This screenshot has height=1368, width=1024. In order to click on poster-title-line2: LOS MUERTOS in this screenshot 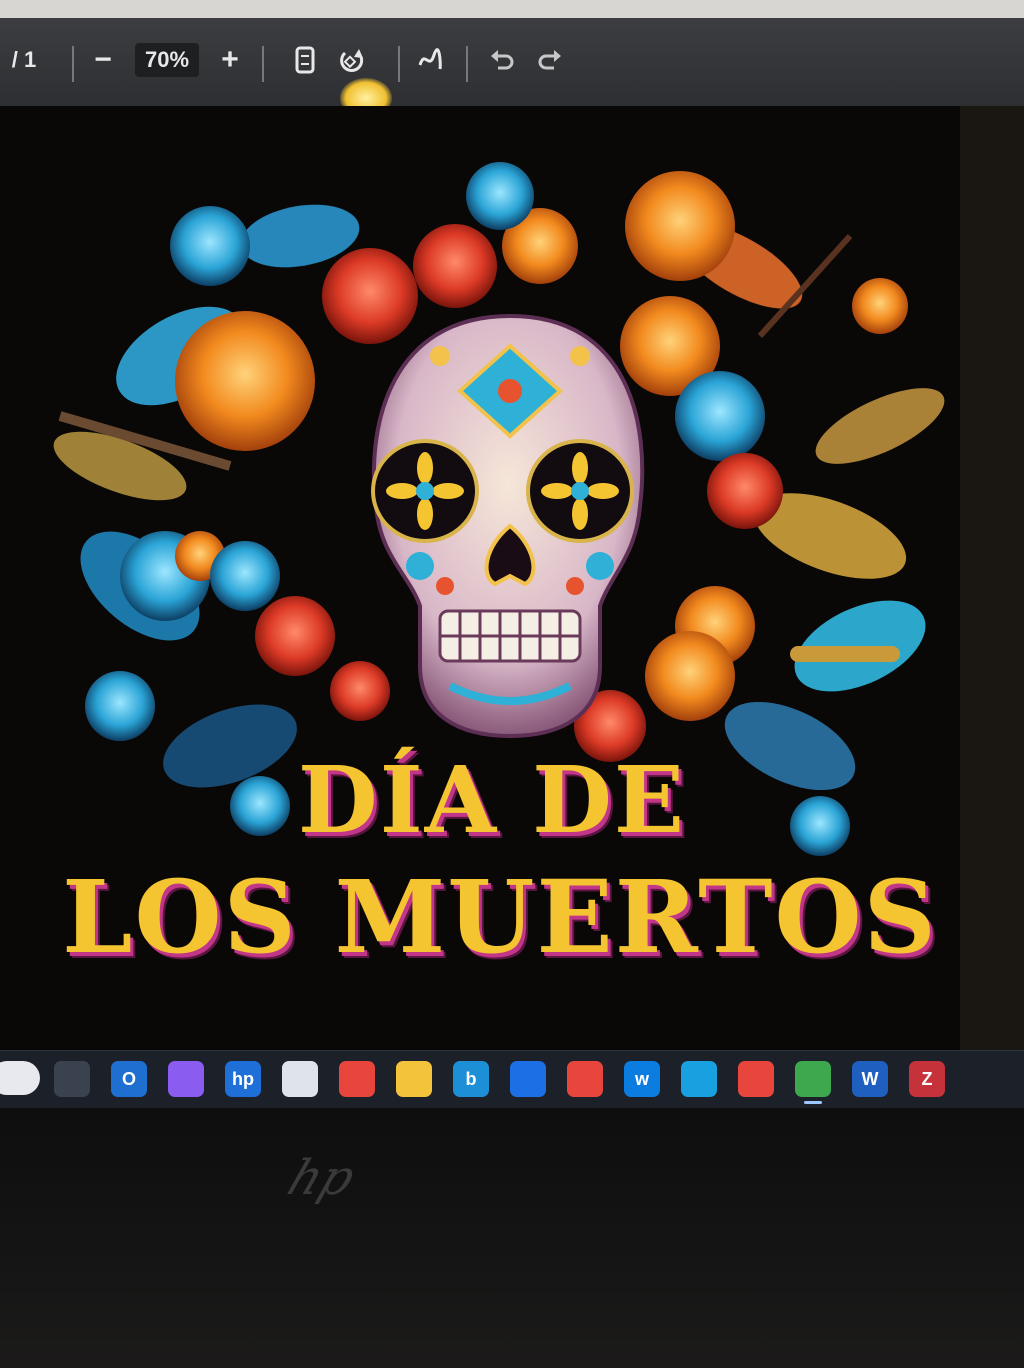, I will do `click(500, 917)`.